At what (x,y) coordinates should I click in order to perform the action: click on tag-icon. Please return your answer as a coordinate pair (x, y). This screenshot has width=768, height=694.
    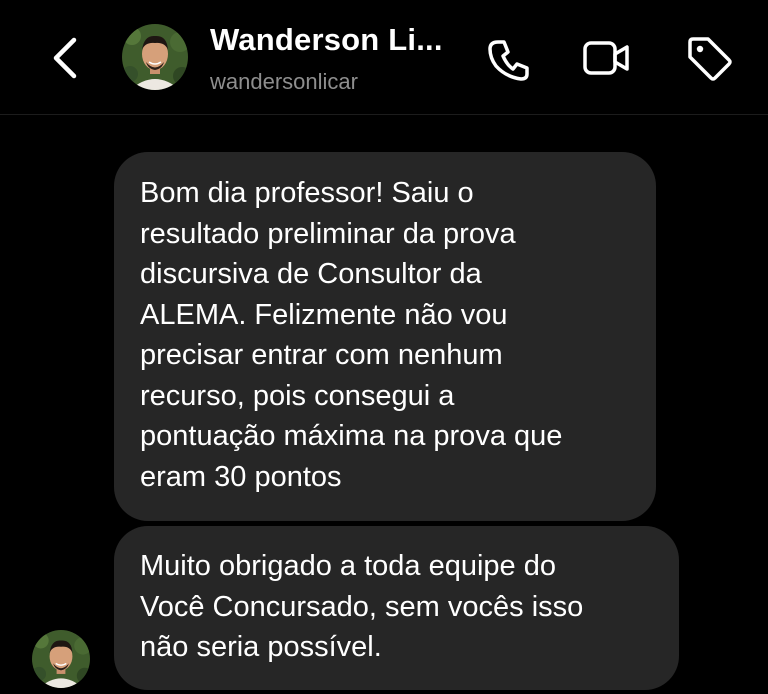
    Looking at the image, I should click on (710, 59).